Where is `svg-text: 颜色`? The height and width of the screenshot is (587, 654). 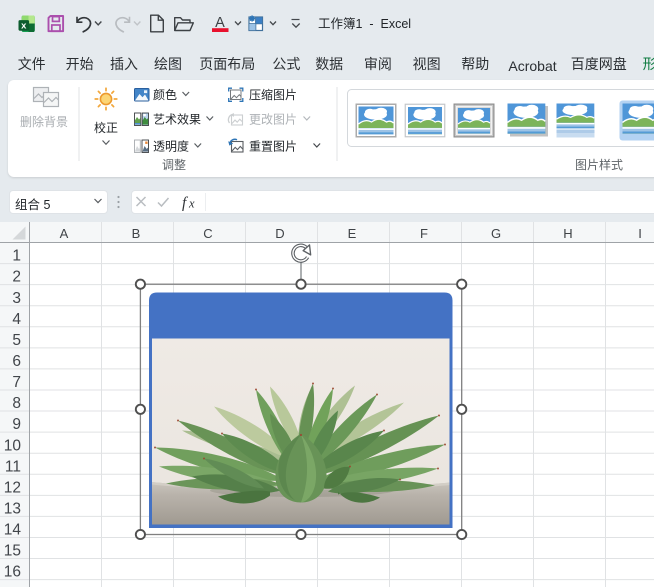
svg-text: 颜色 is located at coordinates (165, 94).